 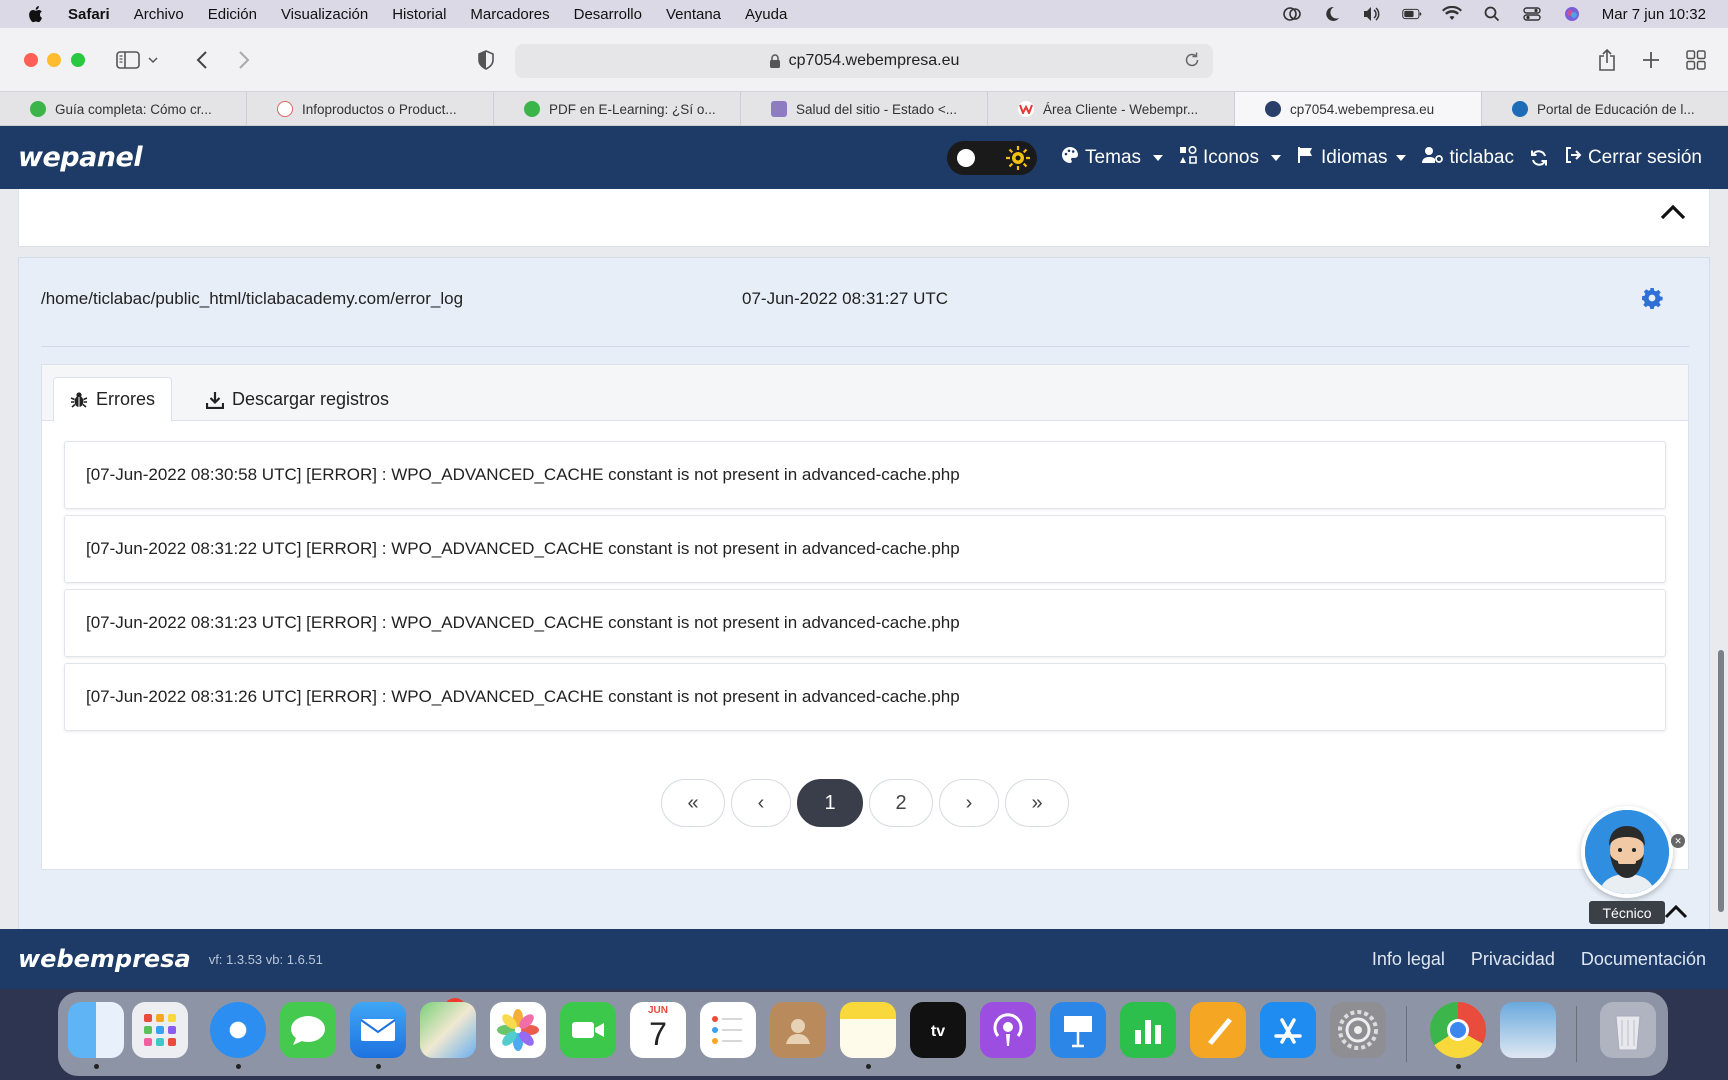 What do you see at coordinates (798, 1030) in the screenshot?
I see `contacts-icon` at bounding box center [798, 1030].